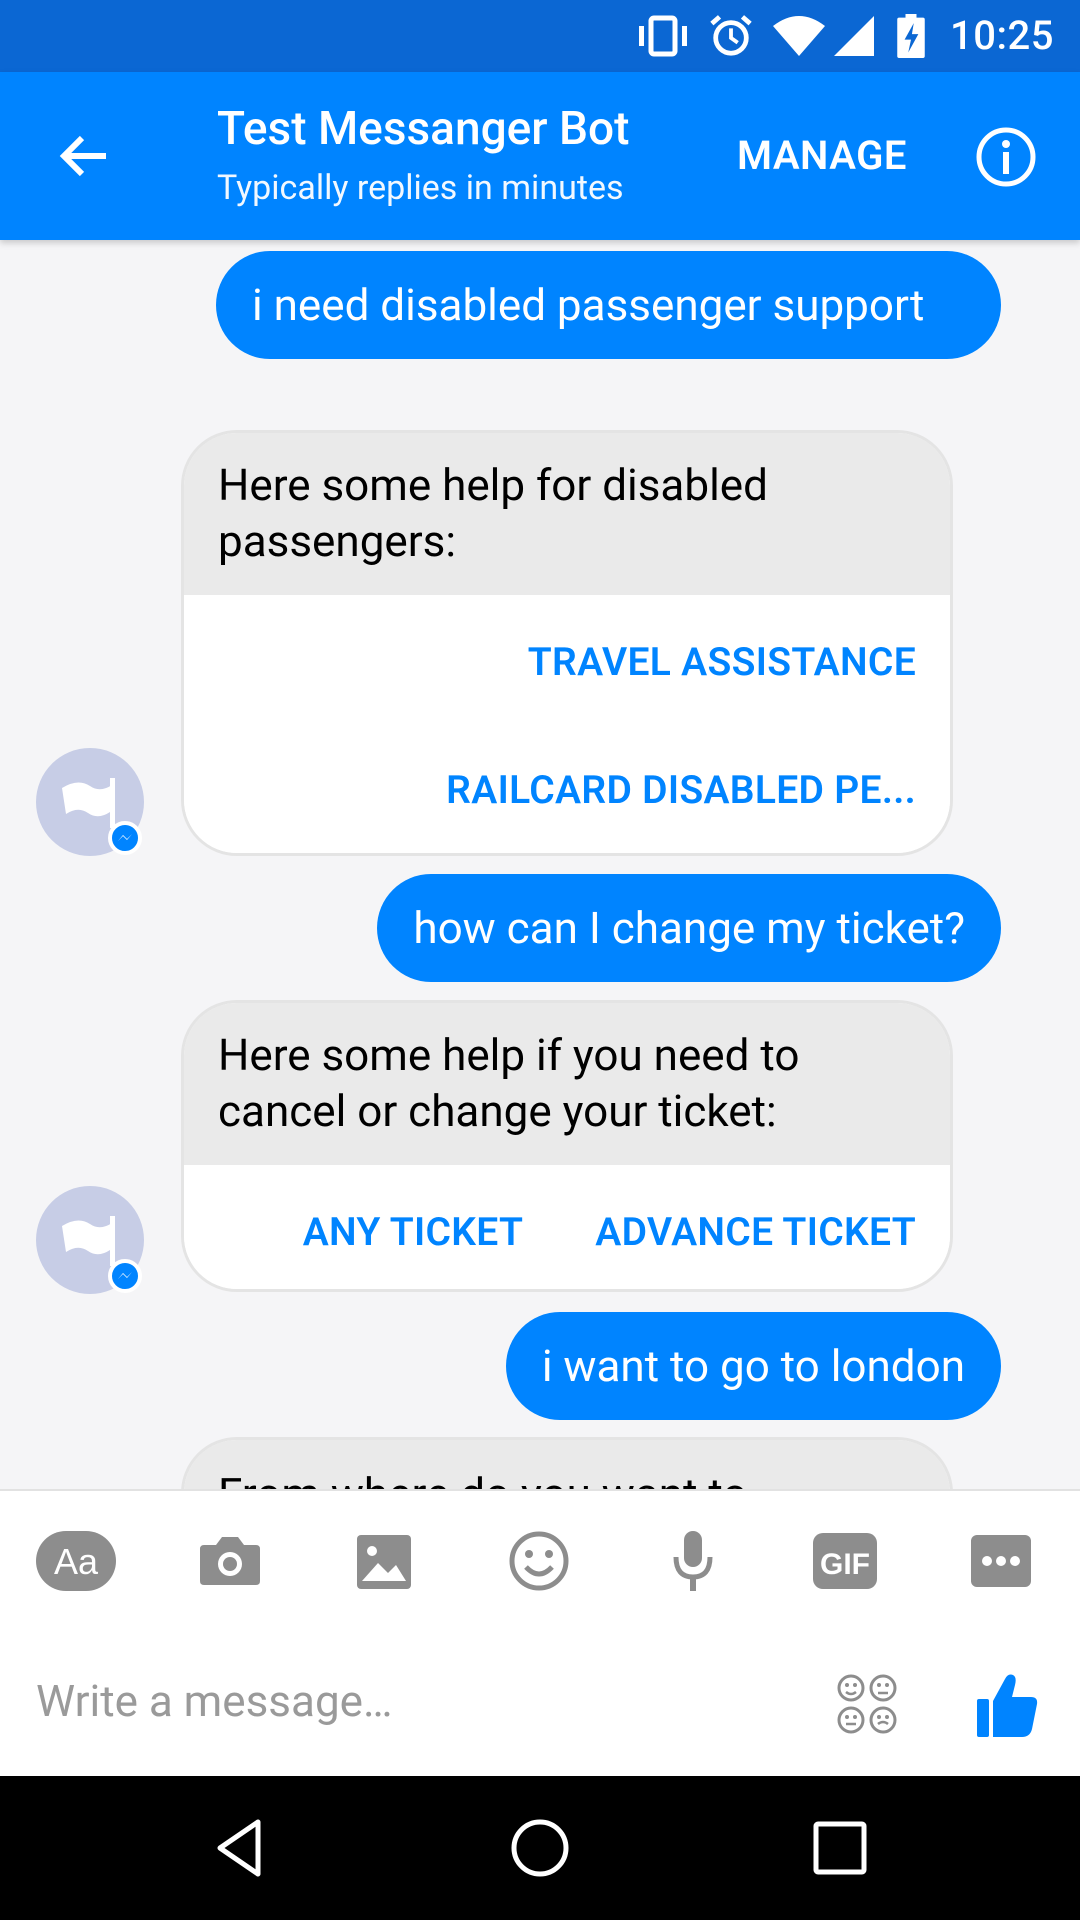  What do you see at coordinates (567, 661) in the screenshot?
I see `travel-assistance-button: TRAVEL ASSISTANCE` at bounding box center [567, 661].